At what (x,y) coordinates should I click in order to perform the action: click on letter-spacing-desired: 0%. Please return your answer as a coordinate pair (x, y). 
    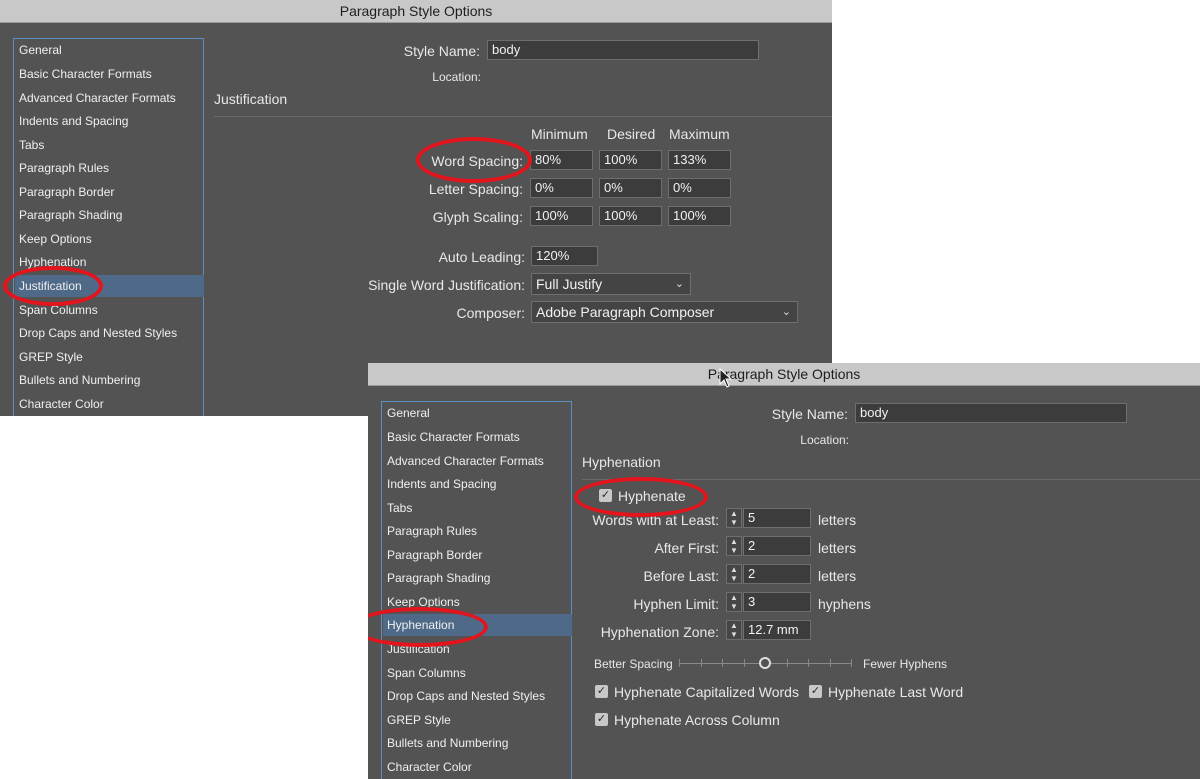
    Looking at the image, I should click on (630, 188).